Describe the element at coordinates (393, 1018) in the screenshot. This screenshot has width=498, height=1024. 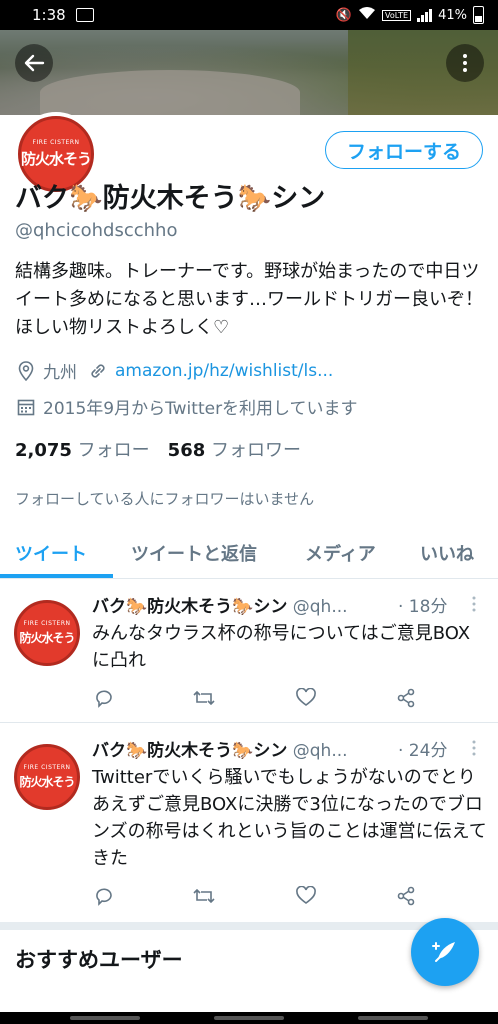
I see `nav-back` at that location.